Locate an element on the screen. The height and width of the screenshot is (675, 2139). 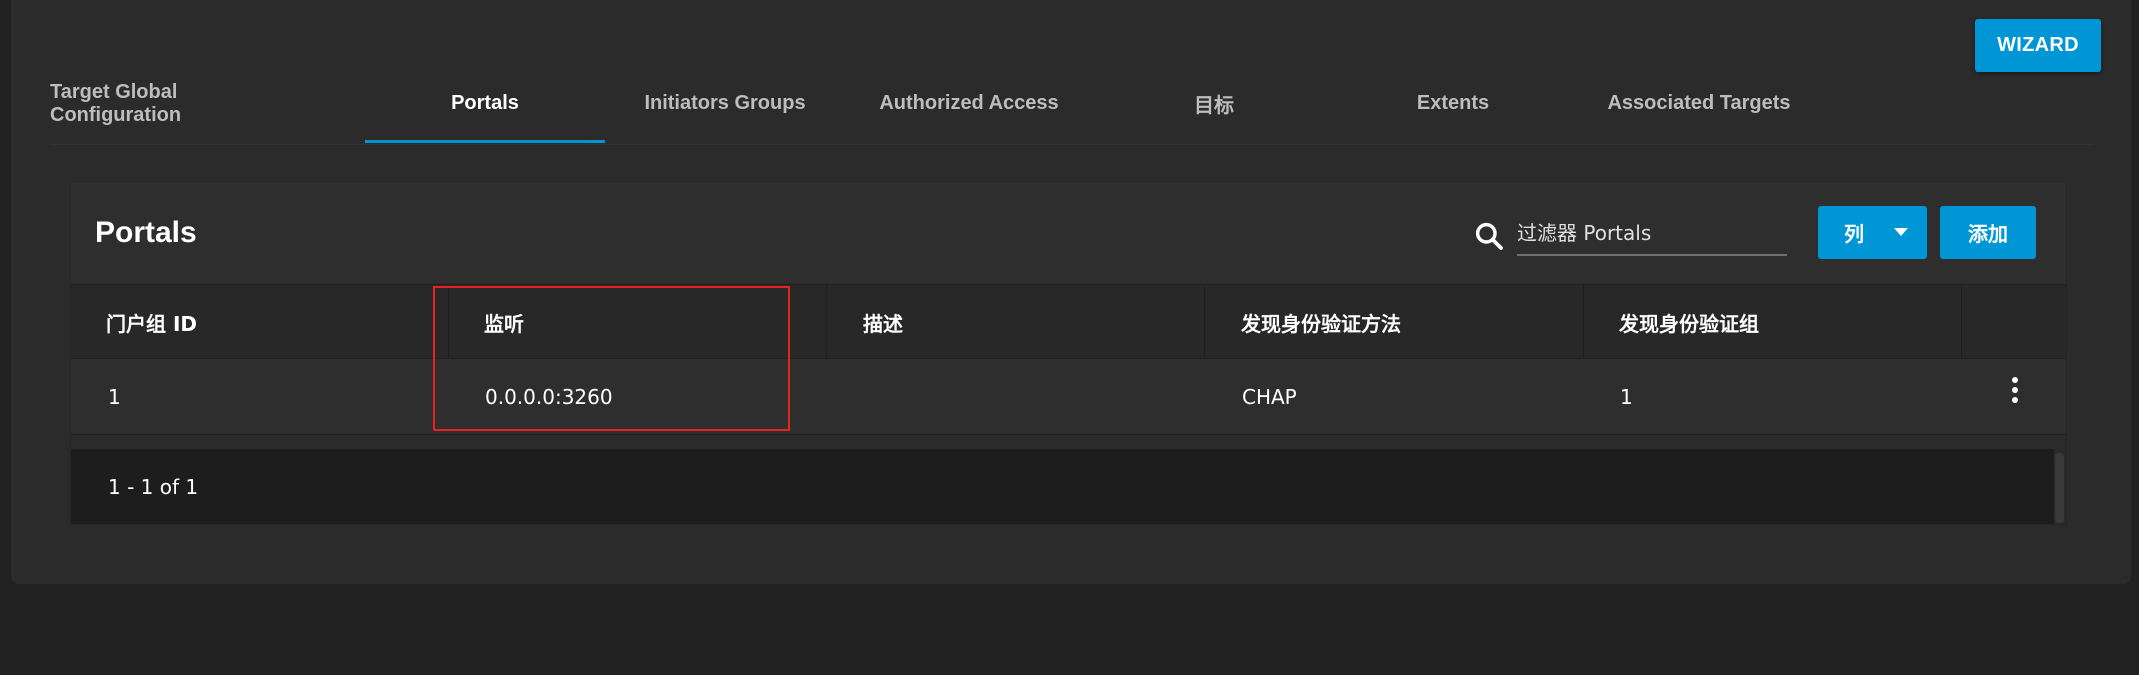
tab-targets: 目标 is located at coordinates (1214, 112).